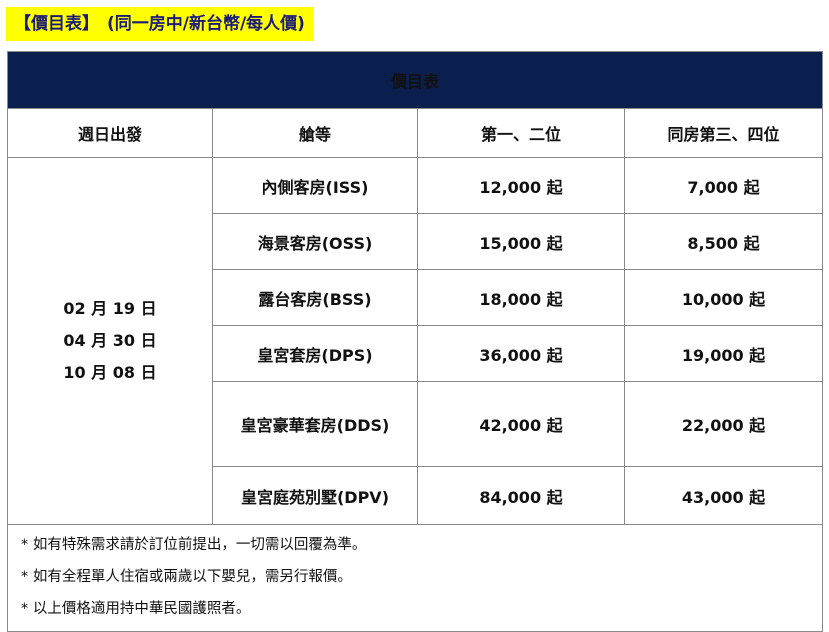  What do you see at coordinates (521, 133) in the screenshot?
I see `column-header-price-1-2: 第一、二位` at bounding box center [521, 133].